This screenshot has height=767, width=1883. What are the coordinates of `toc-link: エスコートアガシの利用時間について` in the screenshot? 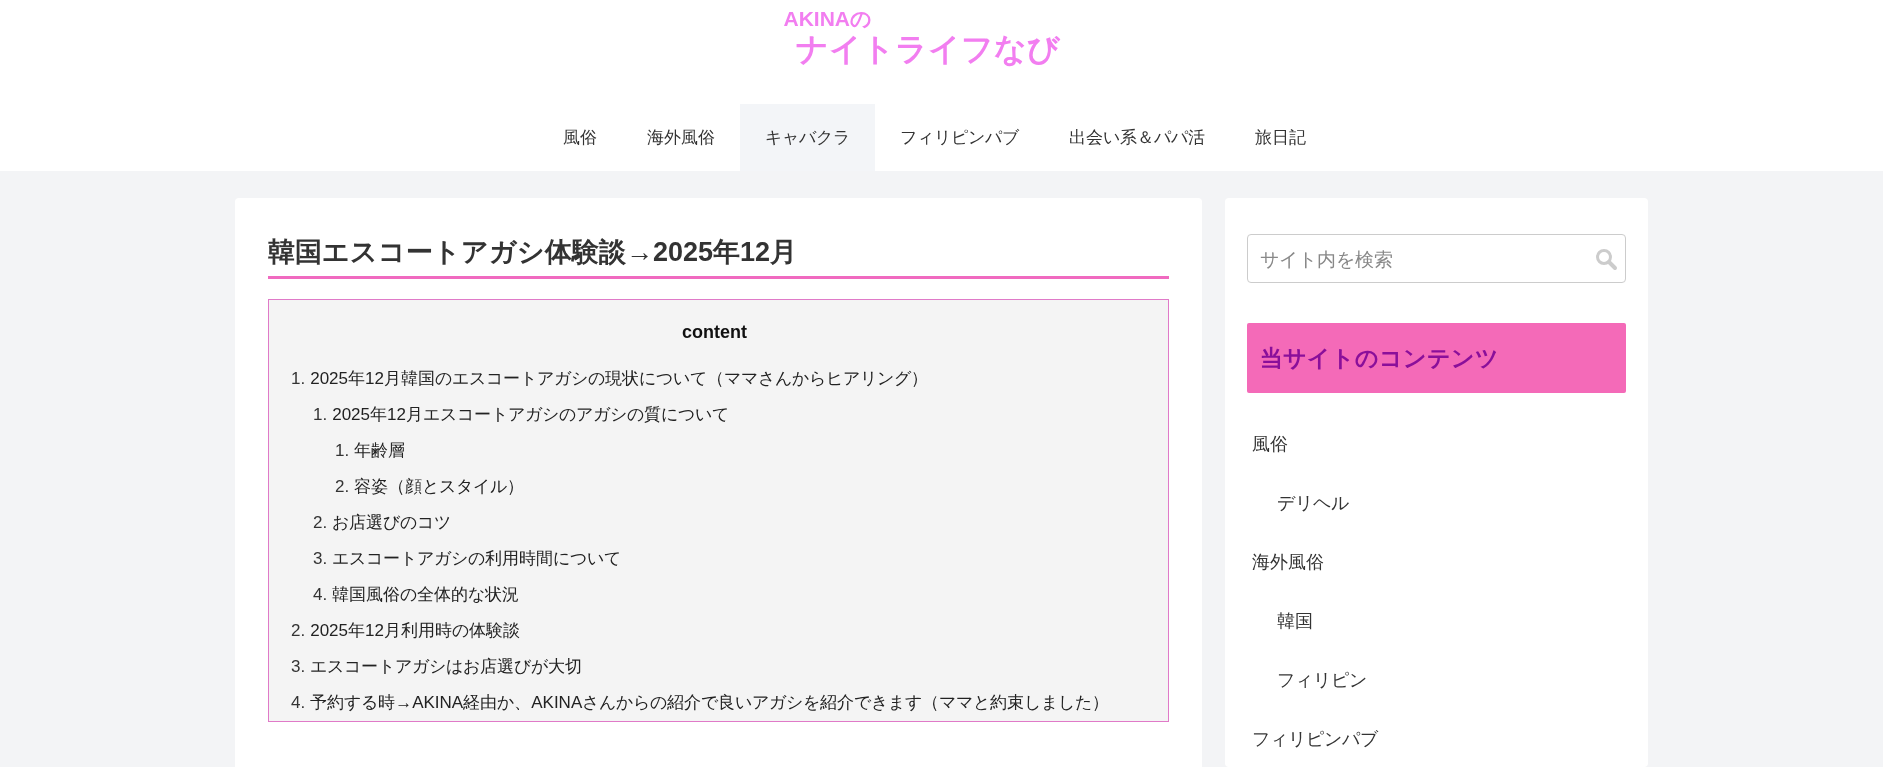 It's located at (477, 559).